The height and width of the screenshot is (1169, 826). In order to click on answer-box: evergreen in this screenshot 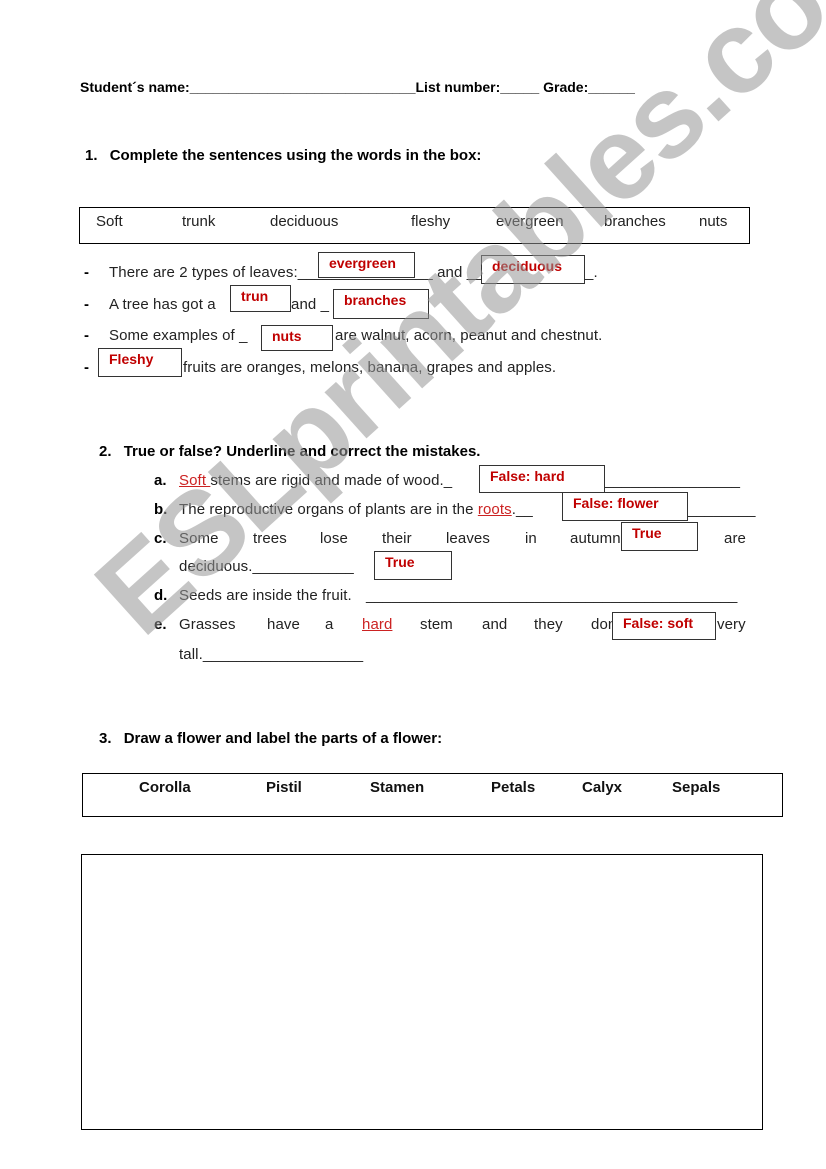, I will do `click(366, 265)`.